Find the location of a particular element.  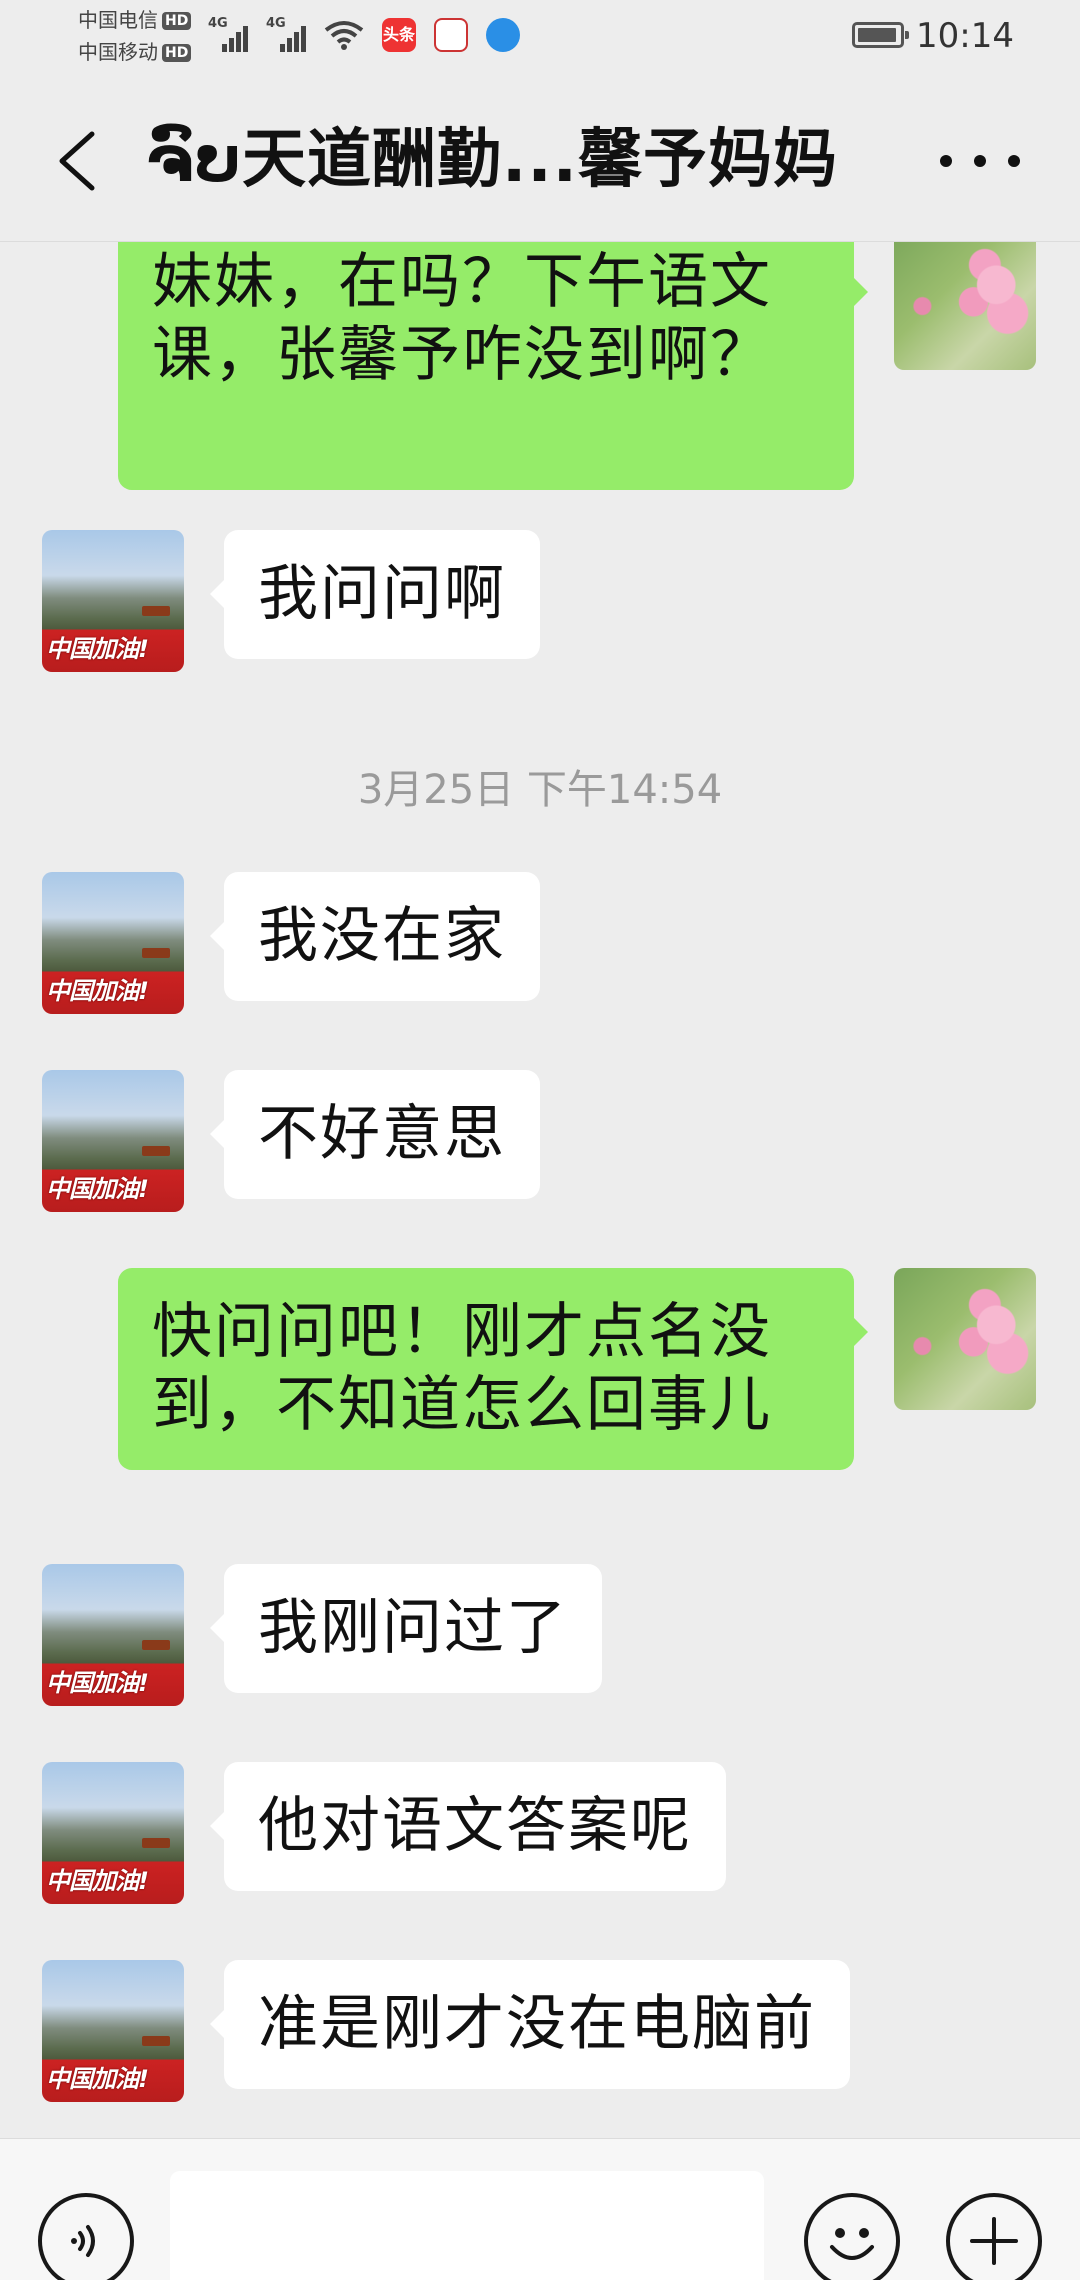

incoming-bubble: 我刚问过了 is located at coordinates (406, 1629).